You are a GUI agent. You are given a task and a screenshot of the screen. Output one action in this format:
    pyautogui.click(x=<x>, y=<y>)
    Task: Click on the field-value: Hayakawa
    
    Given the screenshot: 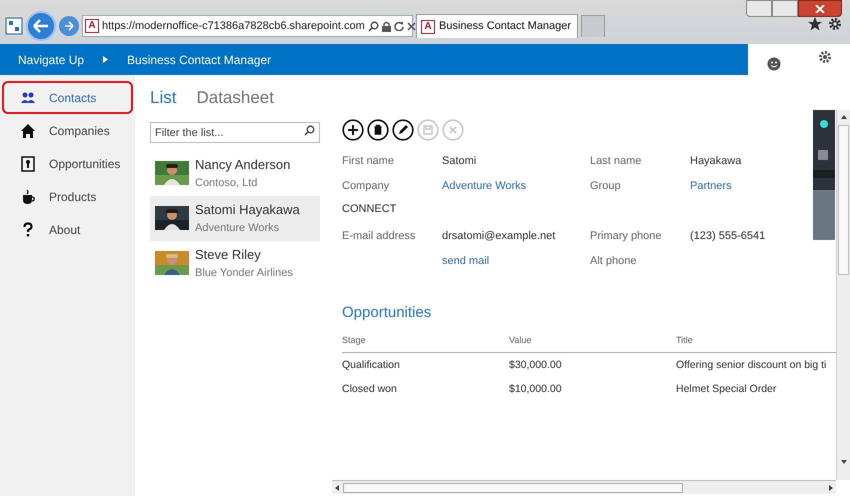 What is the action you would take?
    pyautogui.click(x=716, y=160)
    